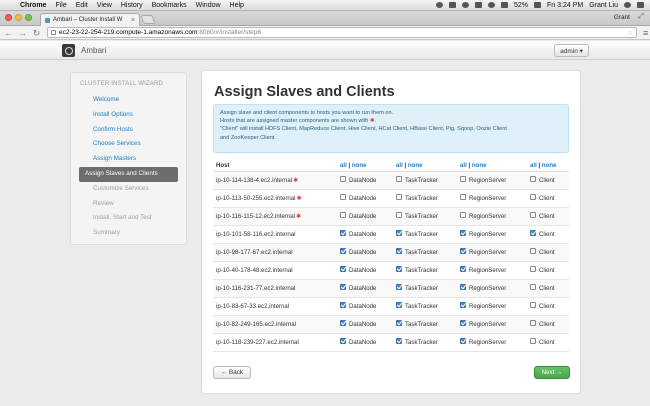  Describe the element at coordinates (22, 33) in the screenshot. I see `forward-icon: →` at that location.